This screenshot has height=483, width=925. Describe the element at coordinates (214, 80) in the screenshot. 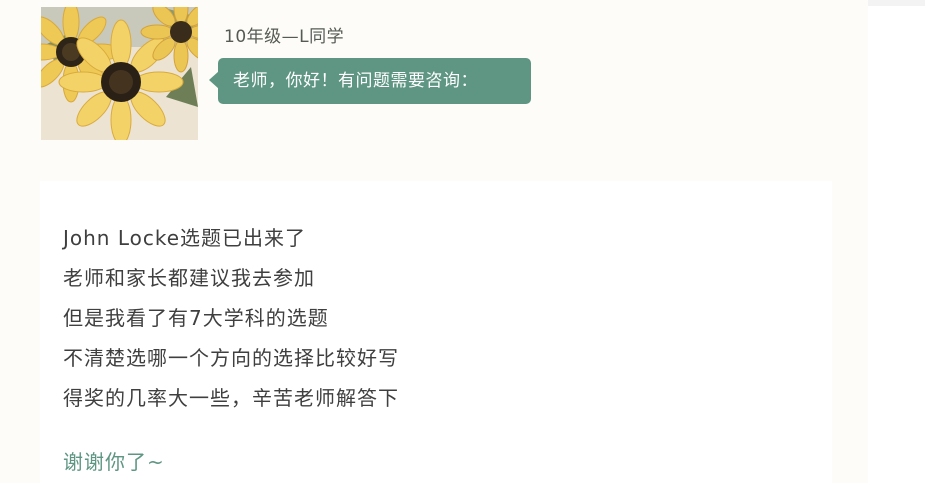

I see `bubble-tail` at that location.